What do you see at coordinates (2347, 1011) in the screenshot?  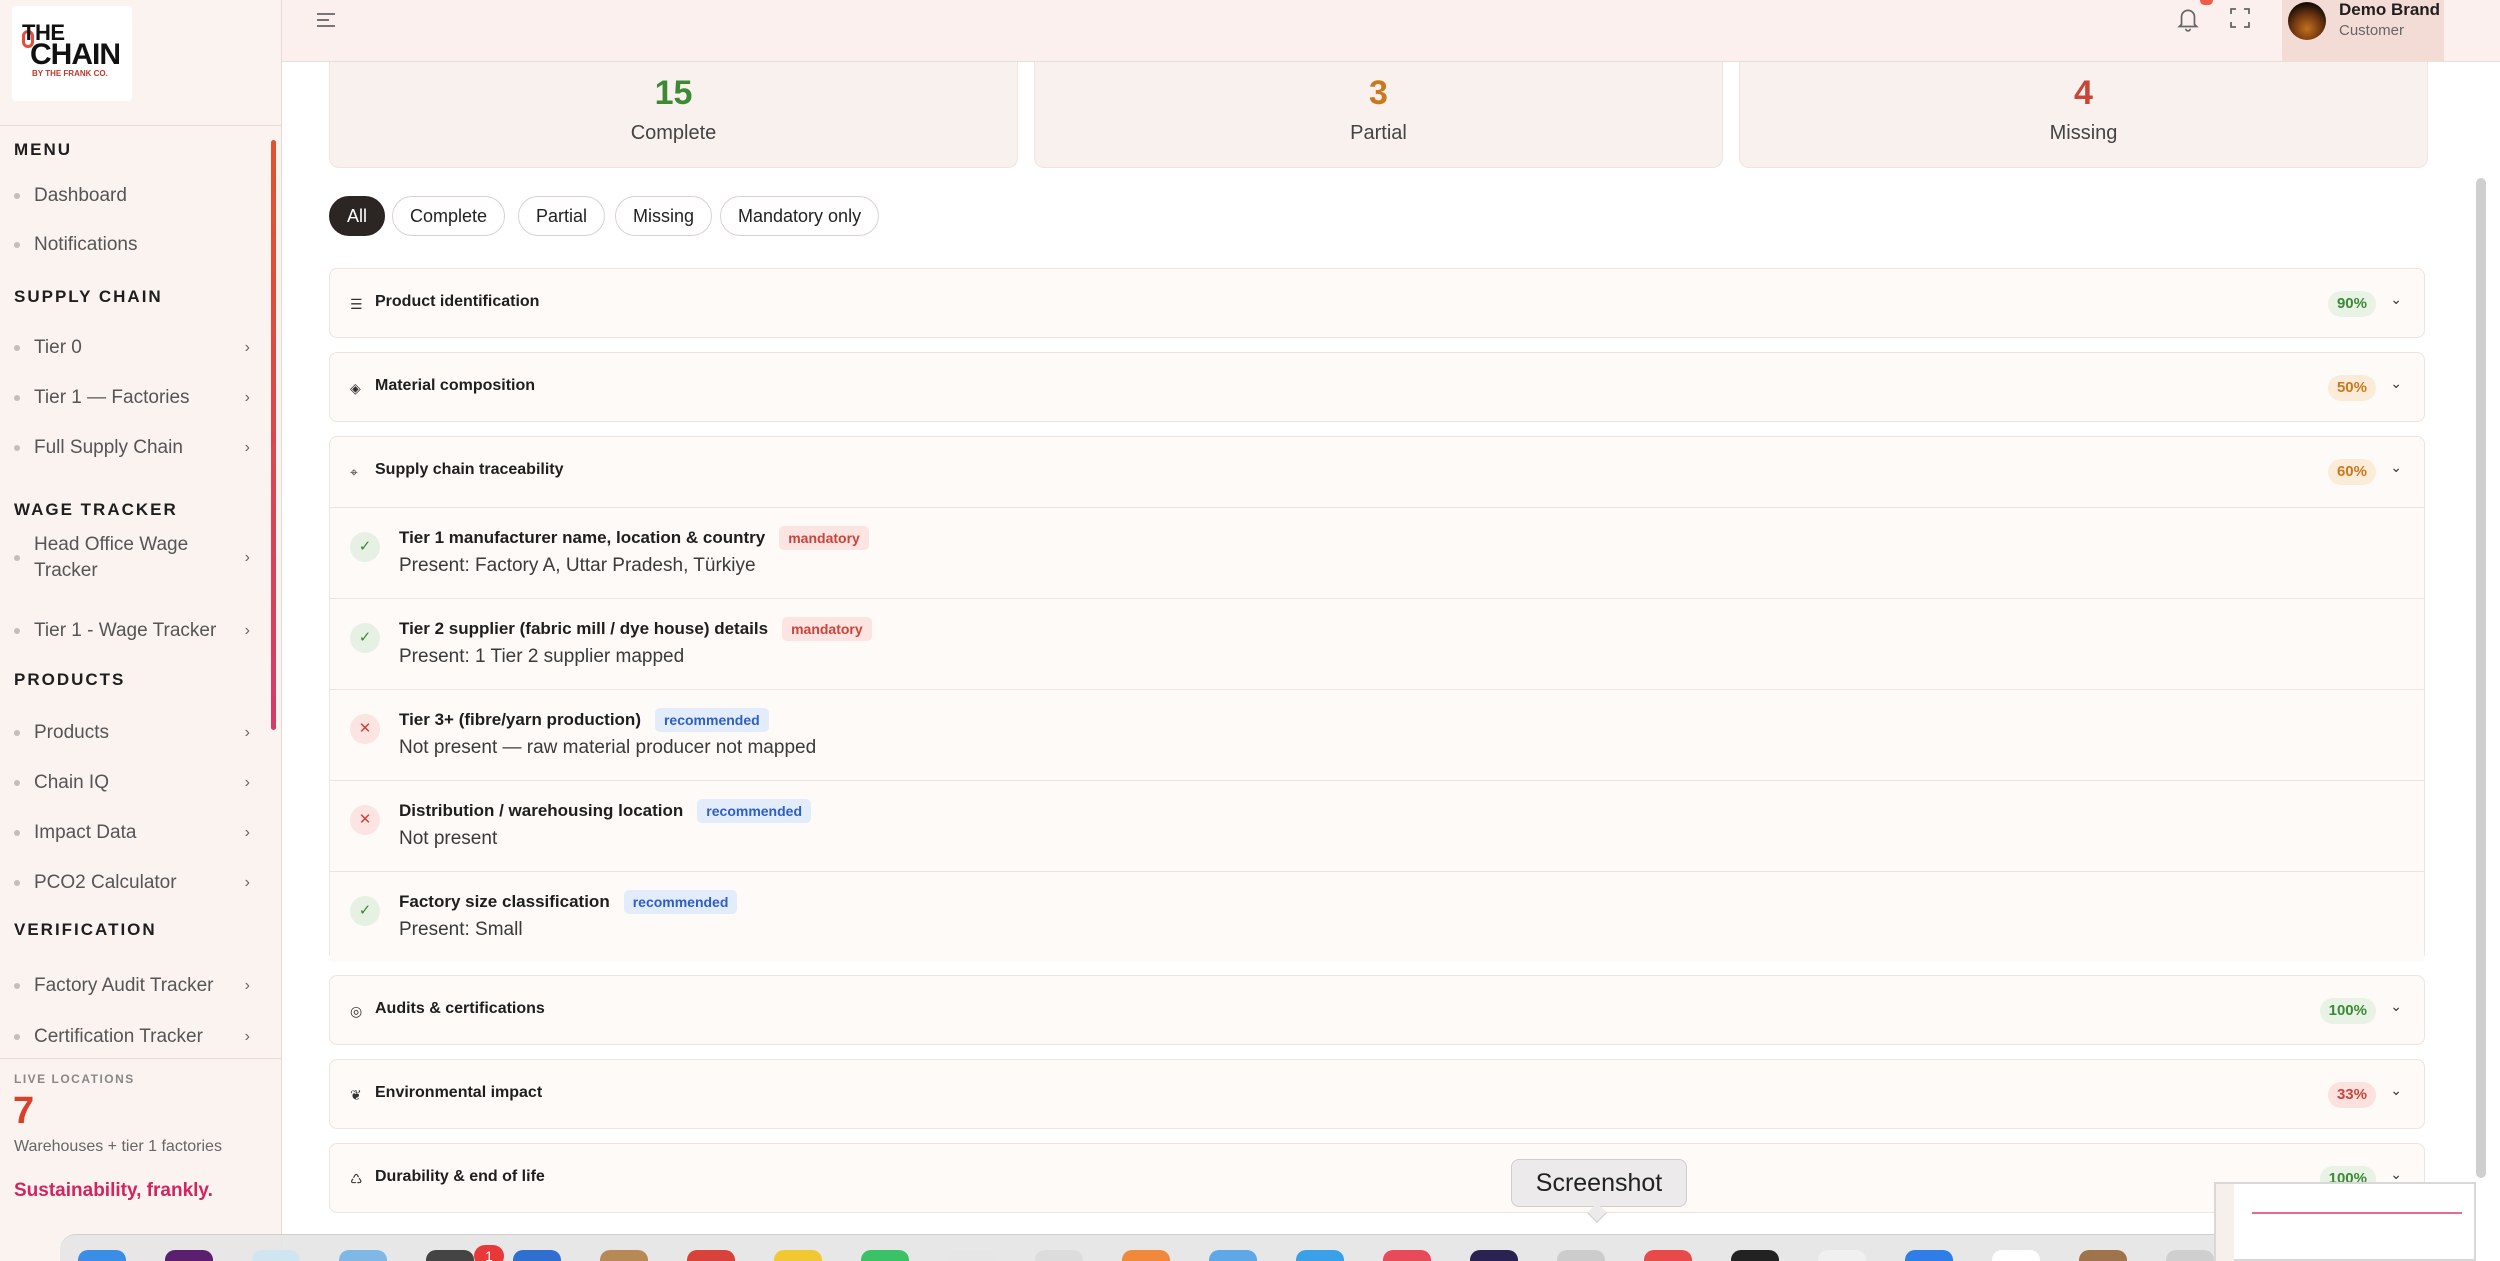 I see `completion-badge: 100%` at bounding box center [2347, 1011].